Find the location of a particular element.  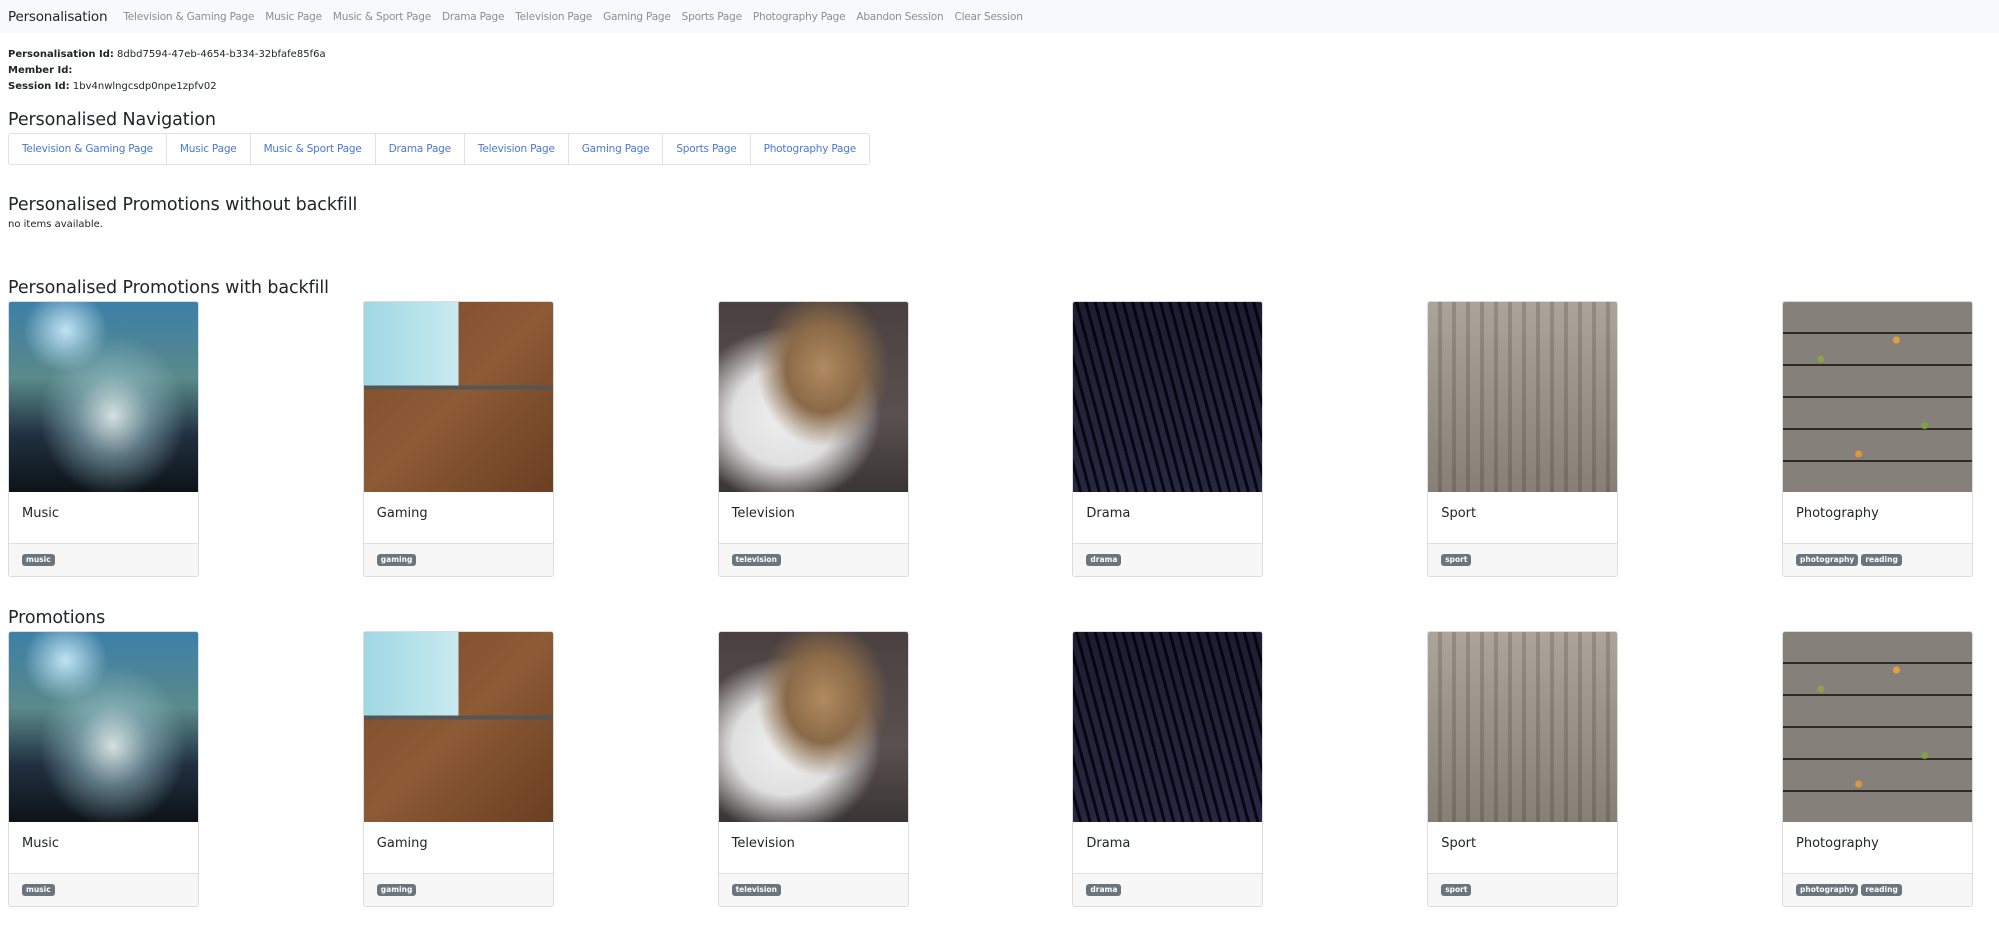

promotions-heading: Promotions is located at coordinates (57, 618).